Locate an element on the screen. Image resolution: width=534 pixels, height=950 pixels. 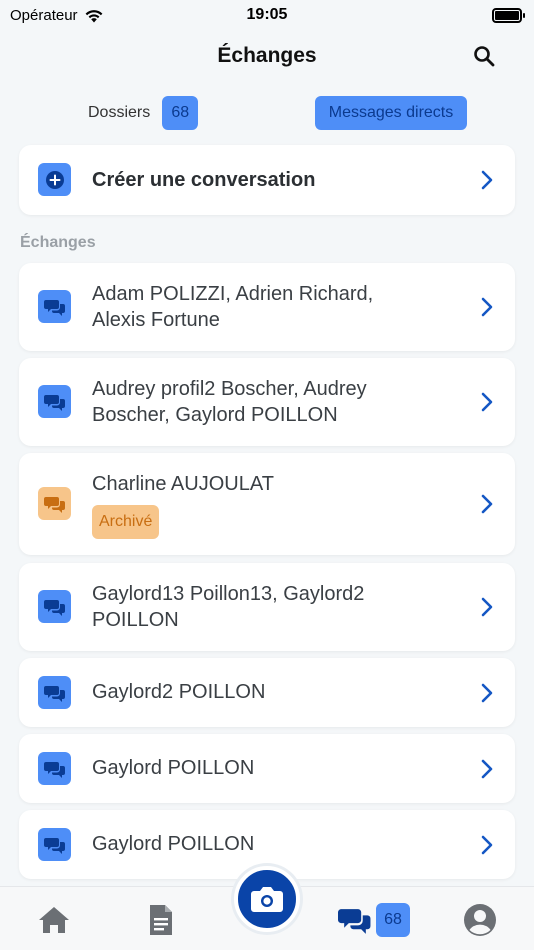
conversation-item: Gaylord13 Poillon13, Gaylord2 POILLON is located at coordinates (267, 607).